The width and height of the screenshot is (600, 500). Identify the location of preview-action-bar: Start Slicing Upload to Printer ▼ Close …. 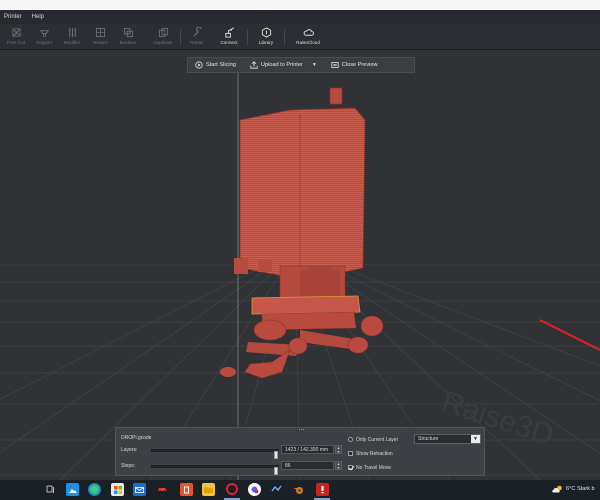
(301, 65).